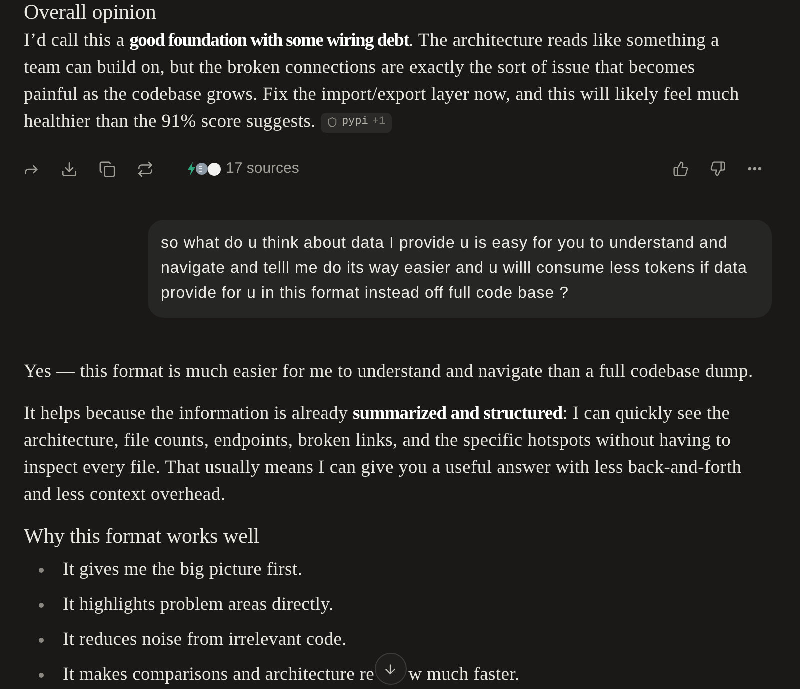 The width and height of the screenshot is (800, 689). I want to click on section-heading: Overall opinion, so click(90, 12).